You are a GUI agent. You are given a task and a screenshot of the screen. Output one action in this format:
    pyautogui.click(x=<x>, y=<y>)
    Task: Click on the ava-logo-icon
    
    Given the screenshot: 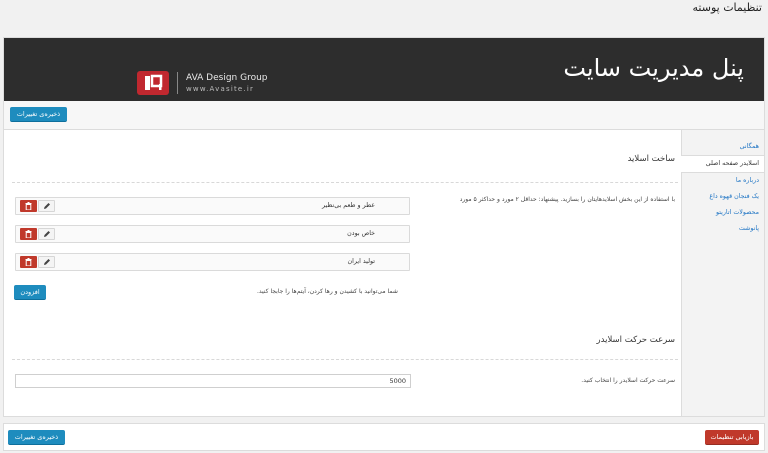 What is the action you would take?
    pyautogui.click(x=153, y=83)
    